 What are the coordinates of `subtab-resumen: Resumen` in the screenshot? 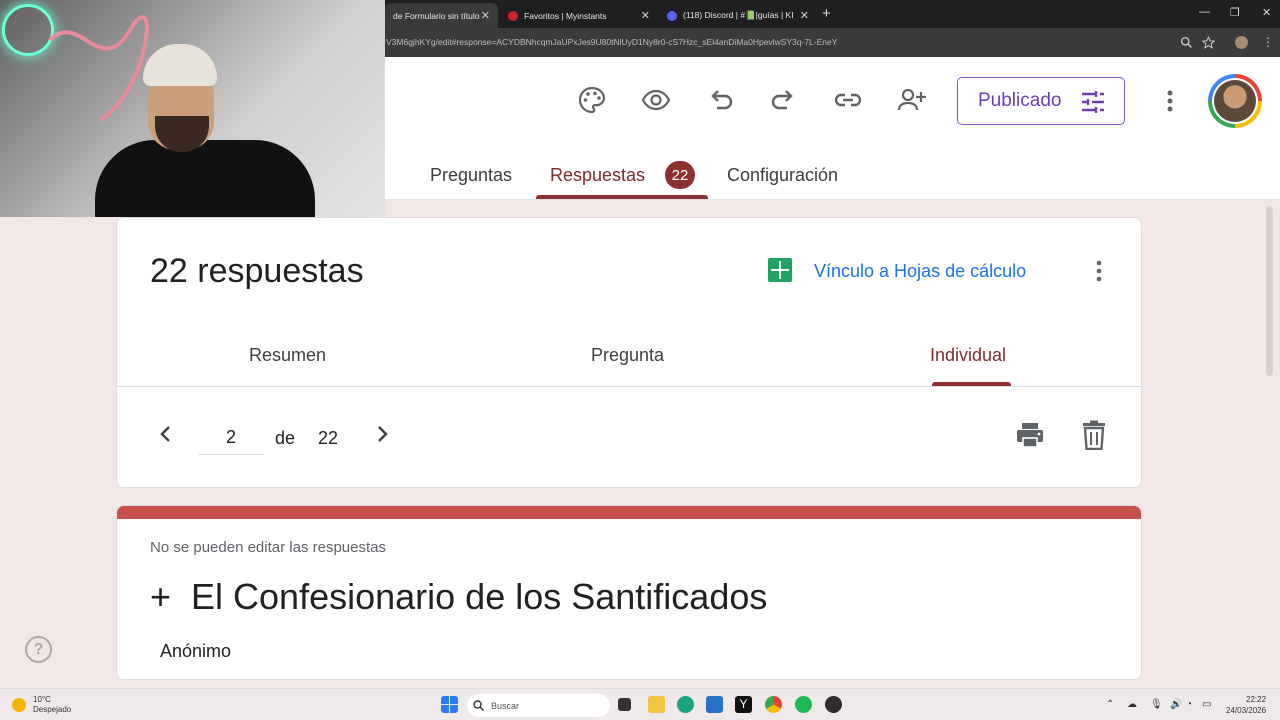 It's located at (287, 355).